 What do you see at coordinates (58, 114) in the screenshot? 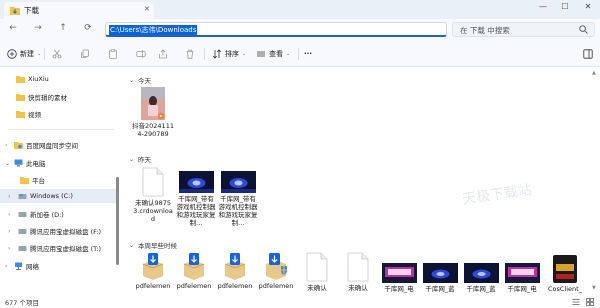
I see `sidebar-item-videos: 视频` at bounding box center [58, 114].